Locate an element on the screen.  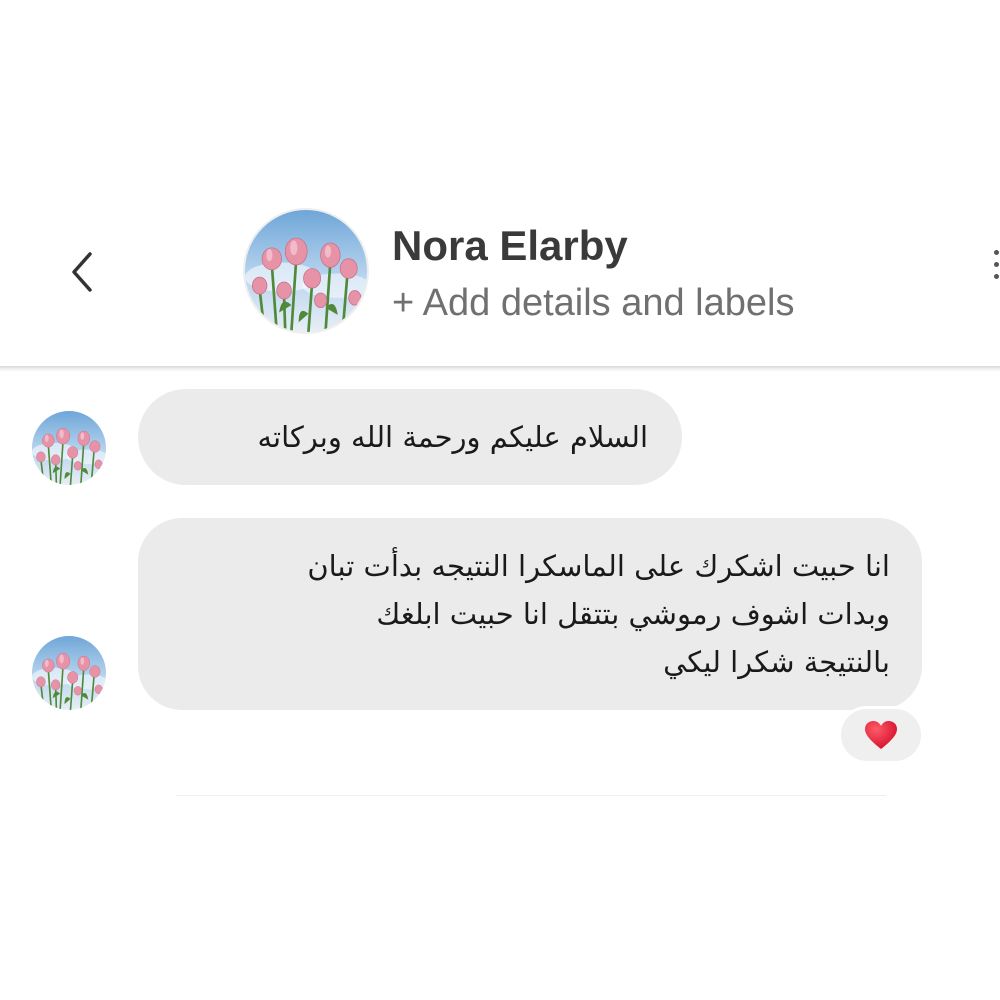
back-button is located at coordinates (82, 272).